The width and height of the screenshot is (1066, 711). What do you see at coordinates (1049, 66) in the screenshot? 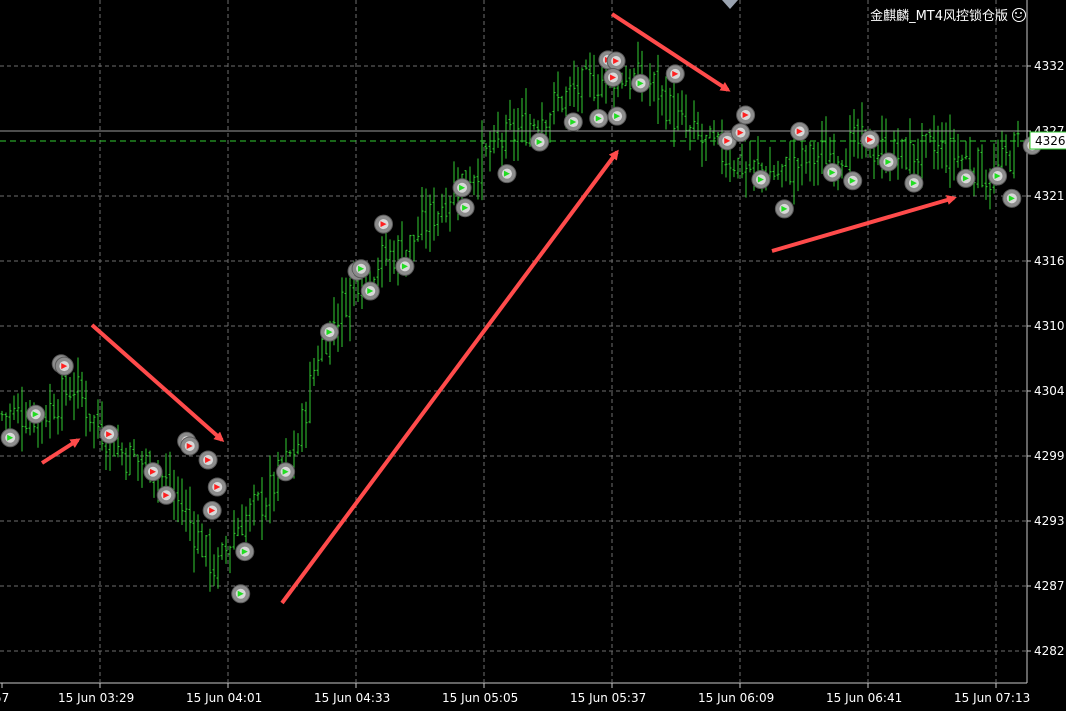
I see `price-tick-label: 4332` at bounding box center [1049, 66].